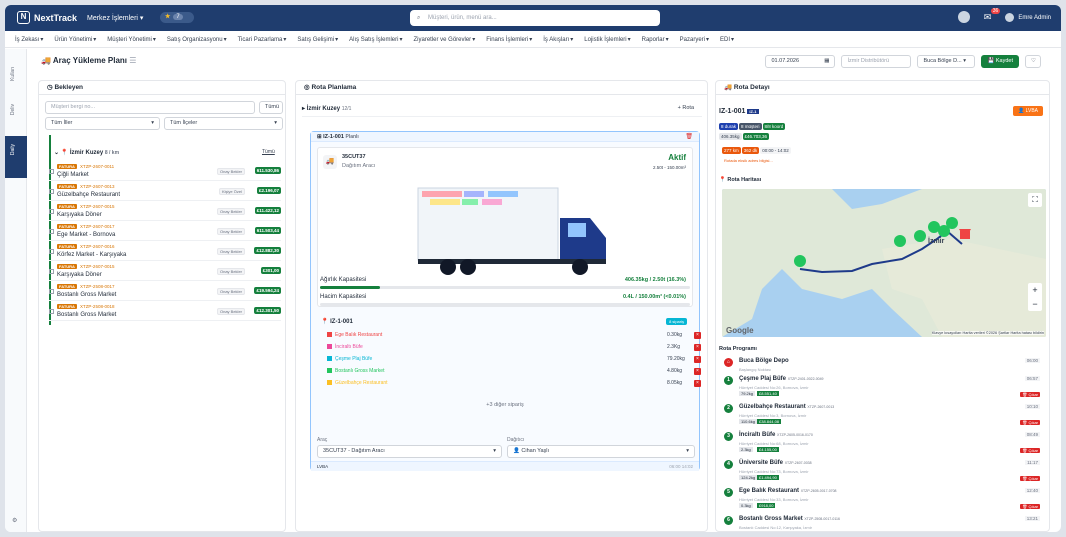  Describe the element at coordinates (746, 449) in the screenshot. I see `stop-weight: 2.3kg` at that location.